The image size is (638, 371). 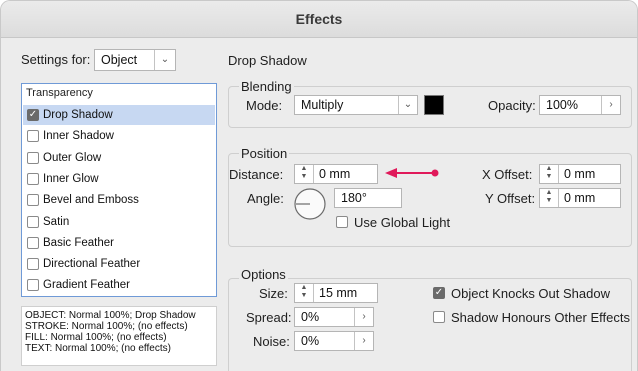 I want to click on use-global-light-label: Use Global Light, so click(x=402, y=222).